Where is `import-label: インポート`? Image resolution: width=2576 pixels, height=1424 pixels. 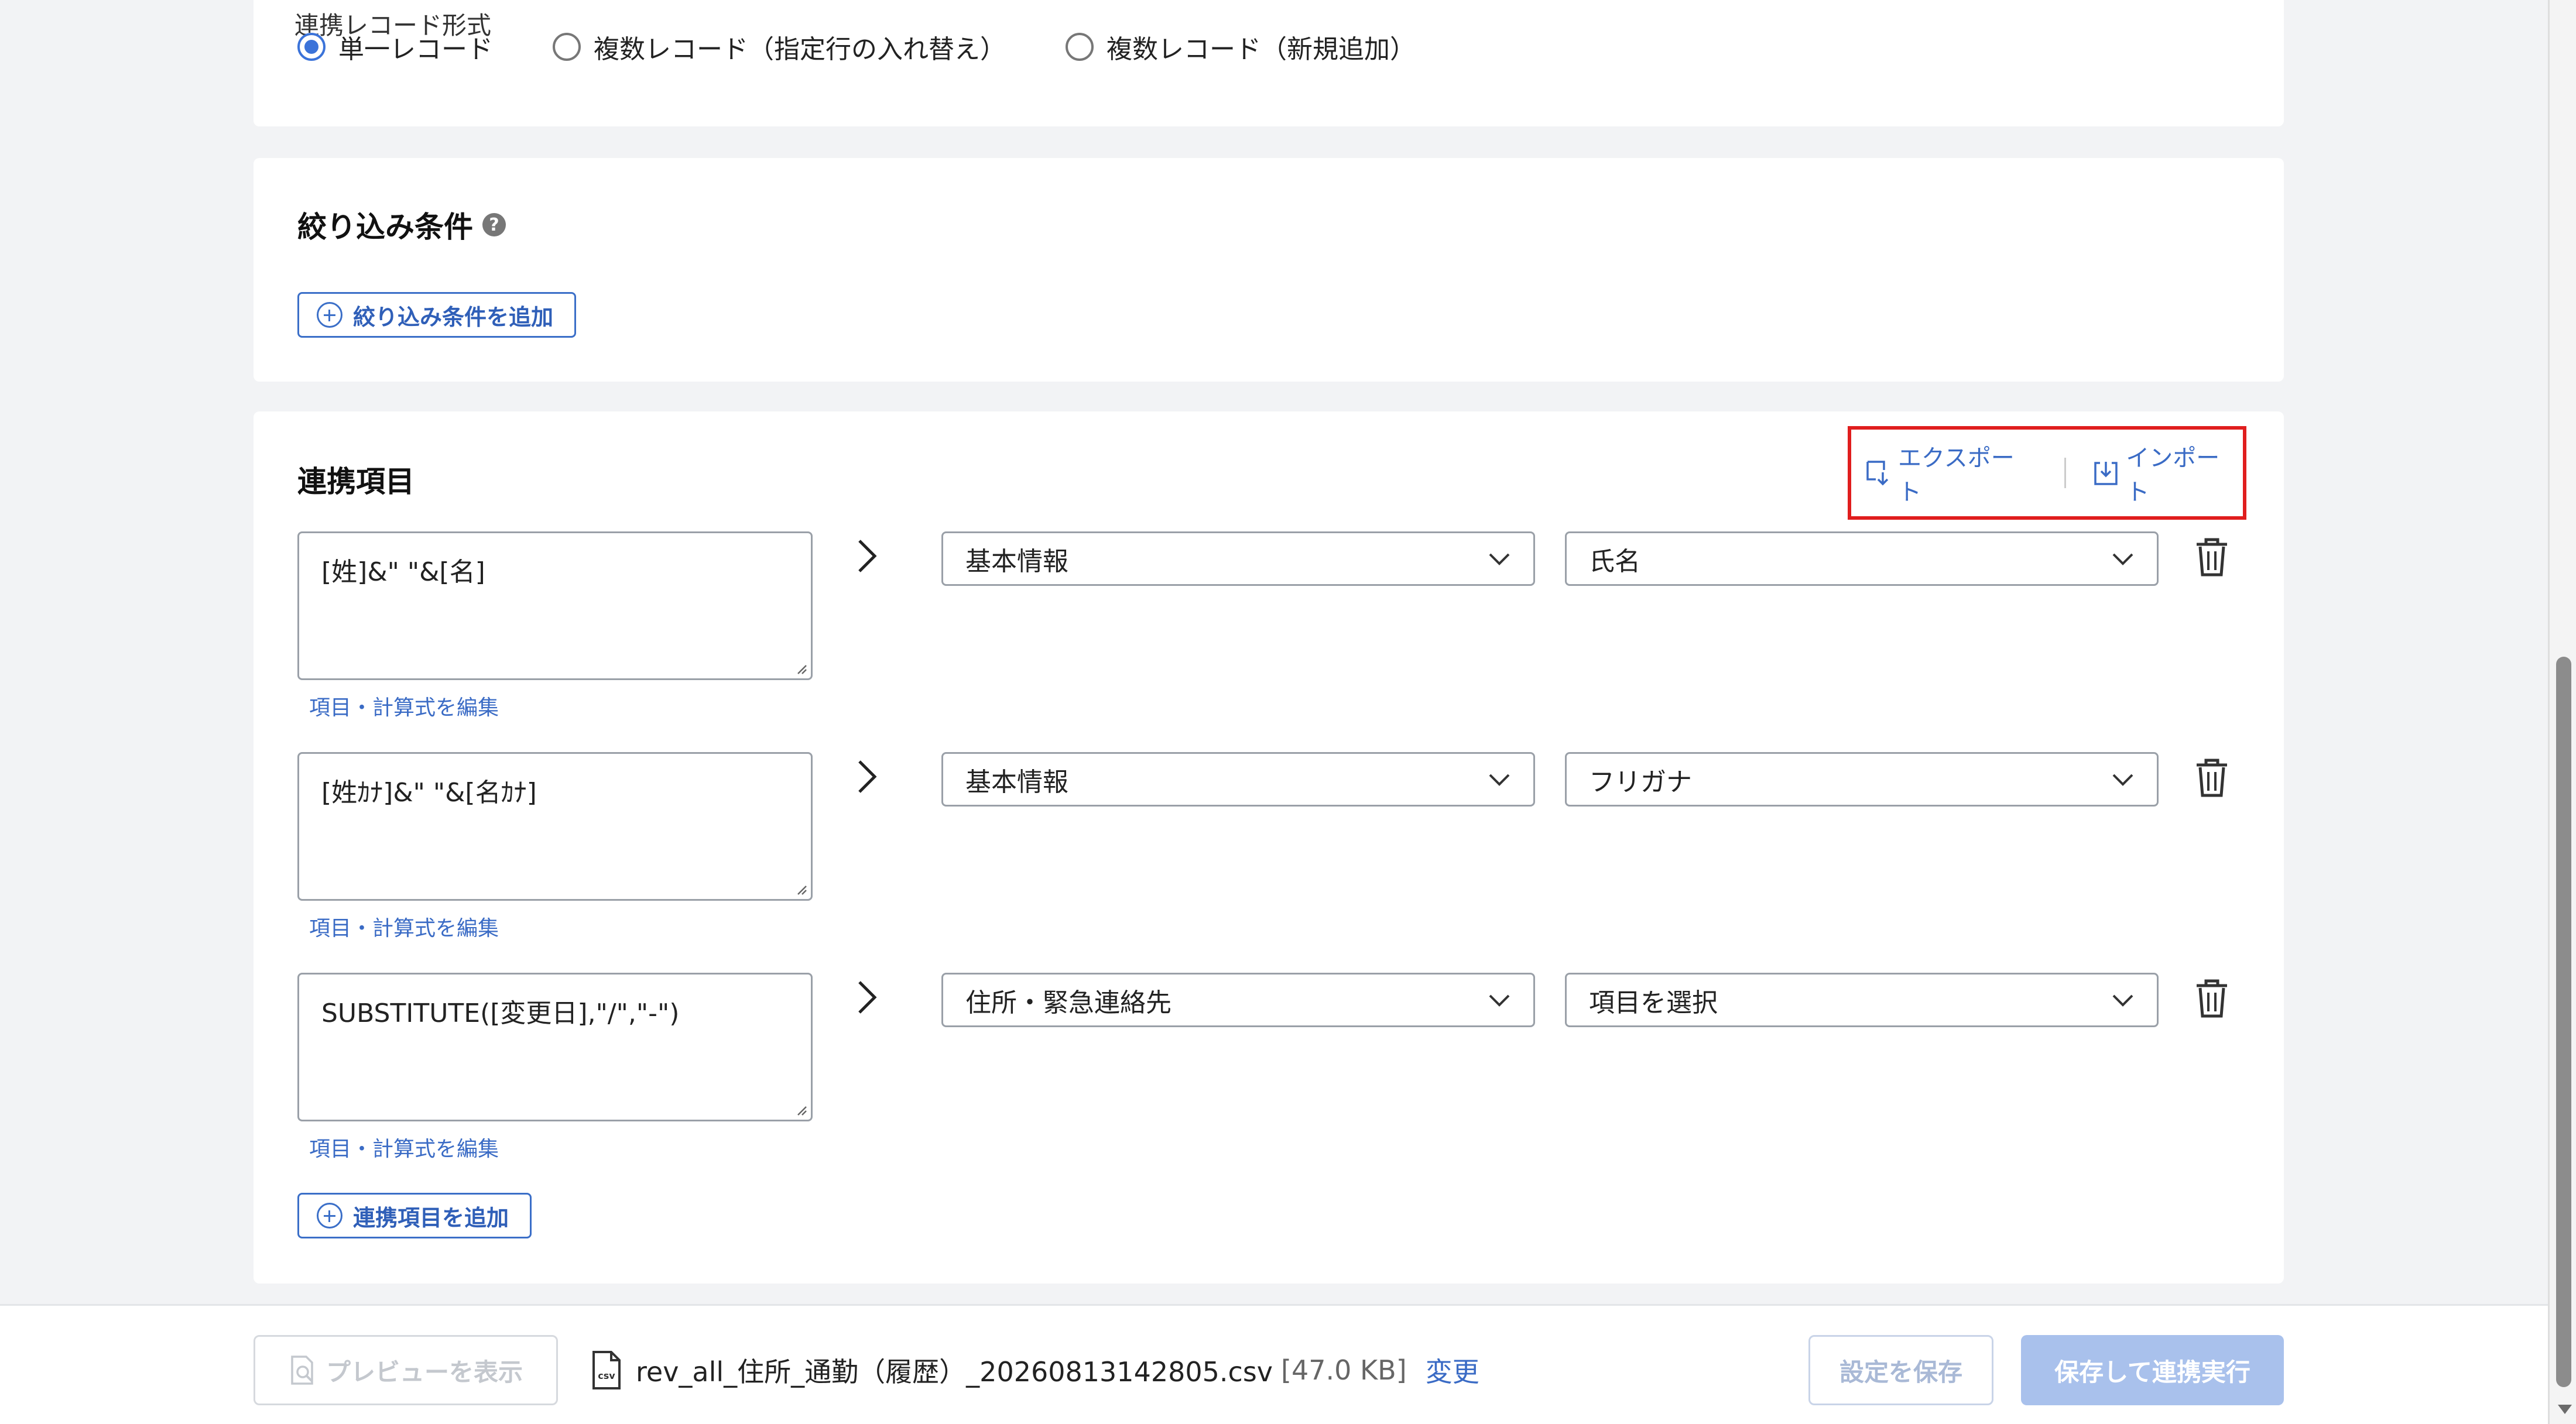
import-label: インポート is located at coordinates (2173, 475).